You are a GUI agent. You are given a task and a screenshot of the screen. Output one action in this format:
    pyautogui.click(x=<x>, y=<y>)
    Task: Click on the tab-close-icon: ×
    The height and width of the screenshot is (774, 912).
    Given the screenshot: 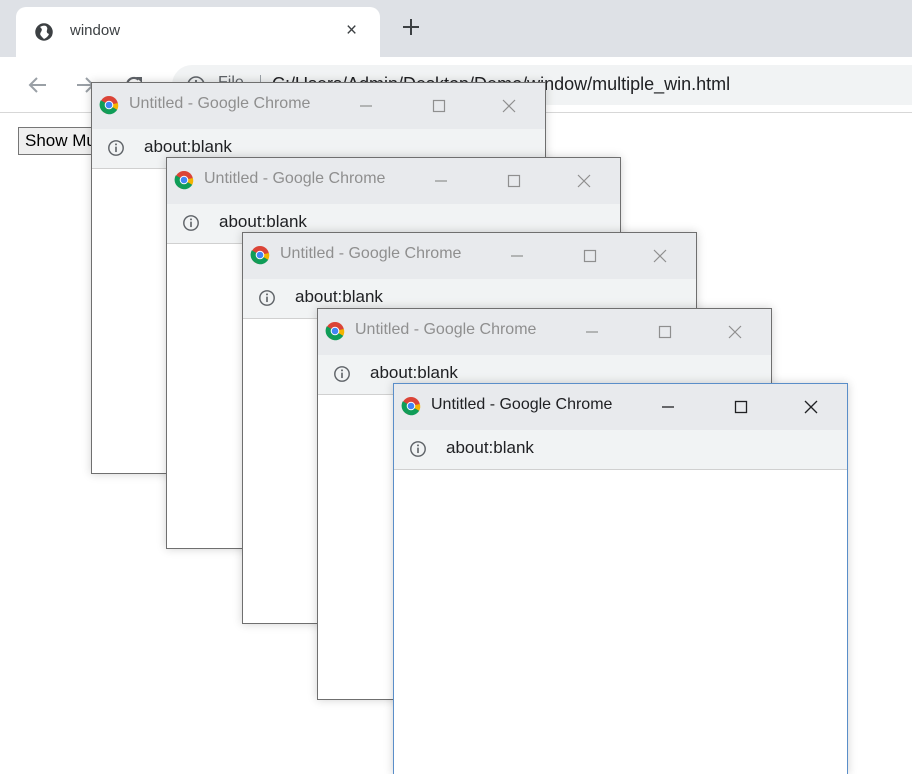 What is the action you would take?
    pyautogui.click(x=351, y=31)
    